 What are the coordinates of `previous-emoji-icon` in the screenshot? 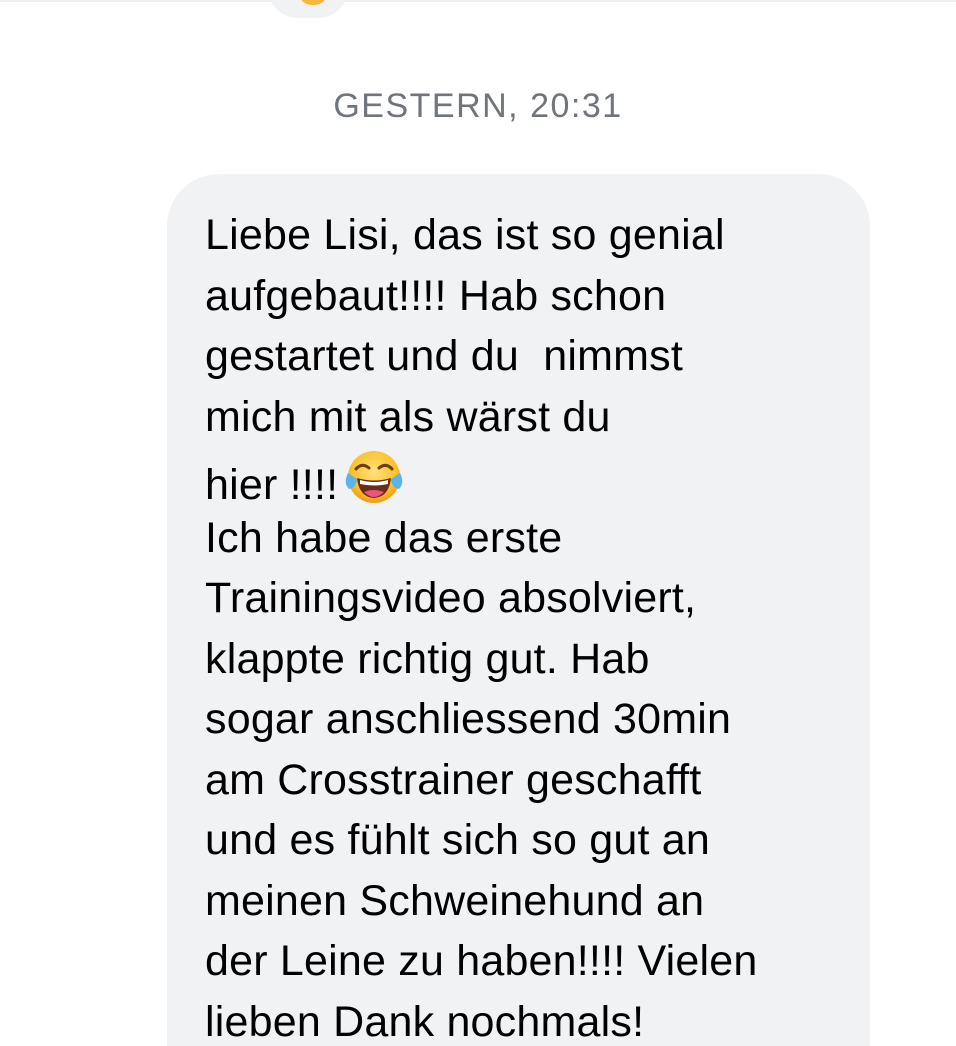 It's located at (313, 2).